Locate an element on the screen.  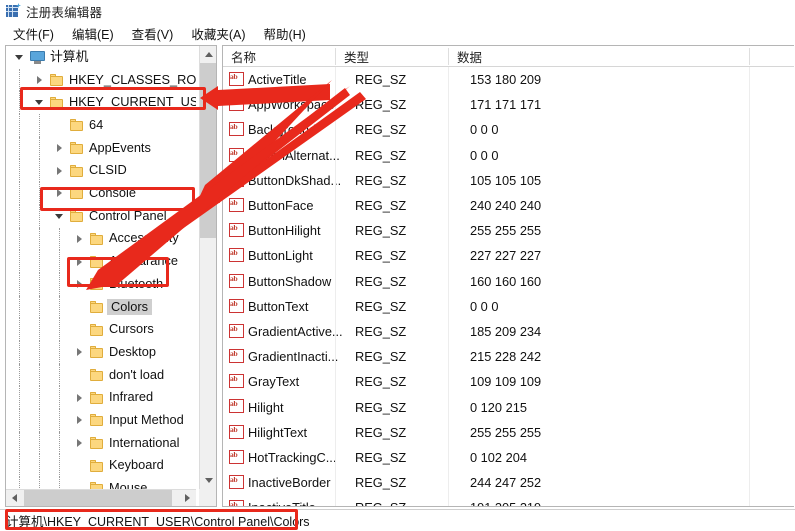
tree-item-: 计算机 is located at coordinates (101, 57).